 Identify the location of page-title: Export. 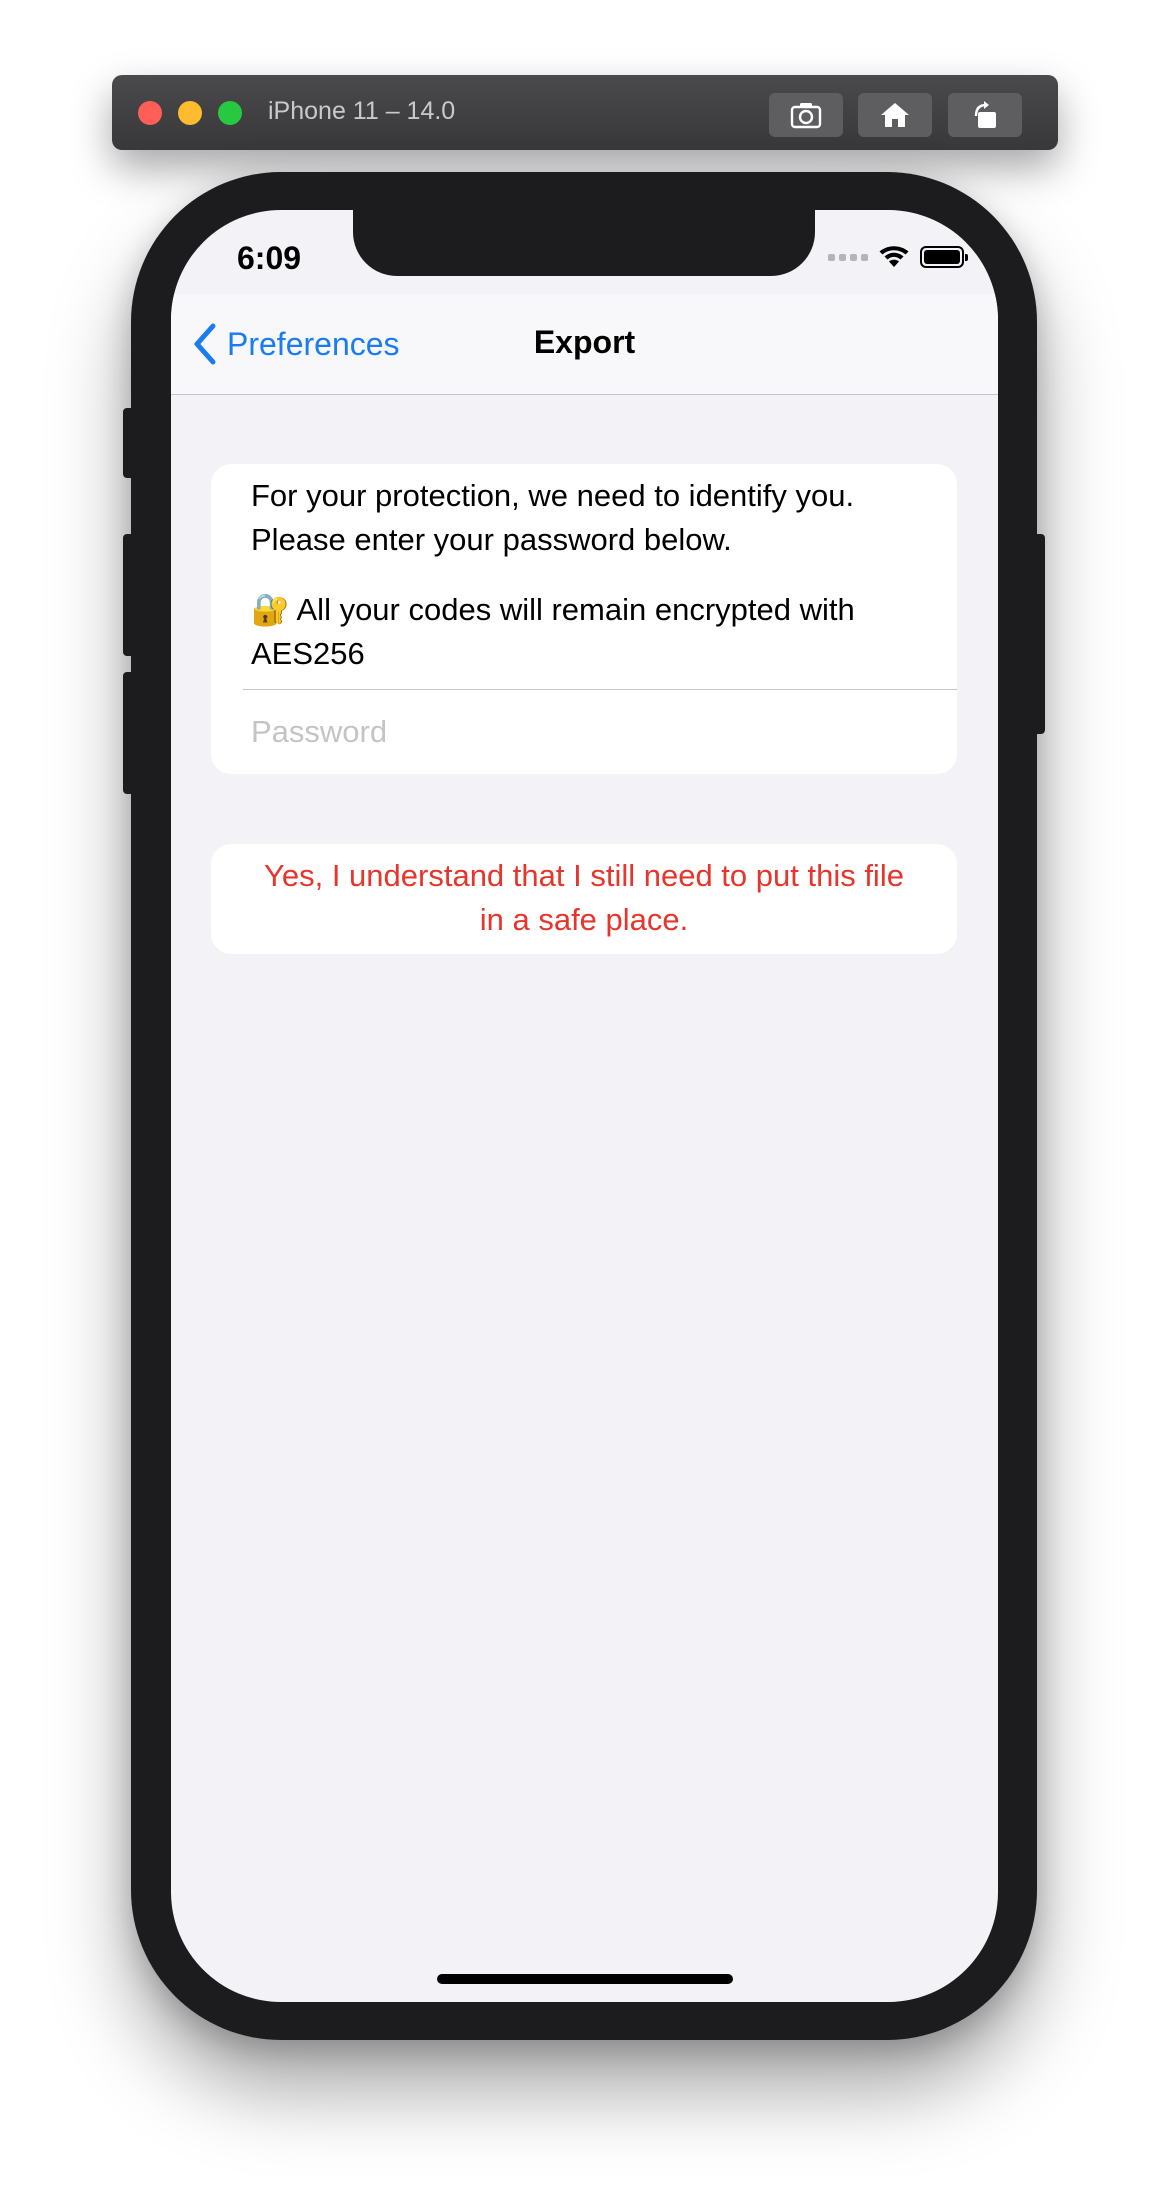
(584, 342).